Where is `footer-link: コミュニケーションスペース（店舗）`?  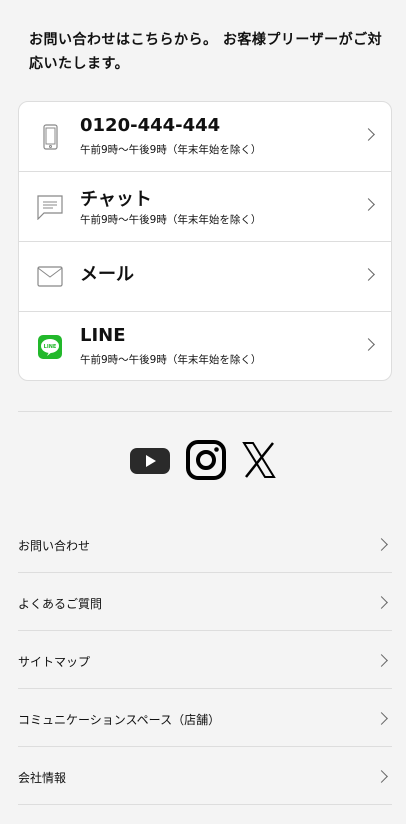
footer-link: コミュニケーションスペース（店舗） is located at coordinates (205, 718).